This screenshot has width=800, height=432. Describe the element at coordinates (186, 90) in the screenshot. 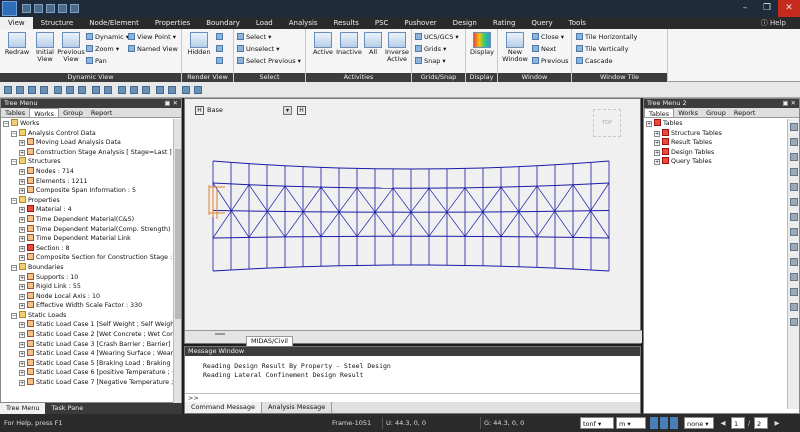

I see `toolbar-tool-15-icon` at that location.